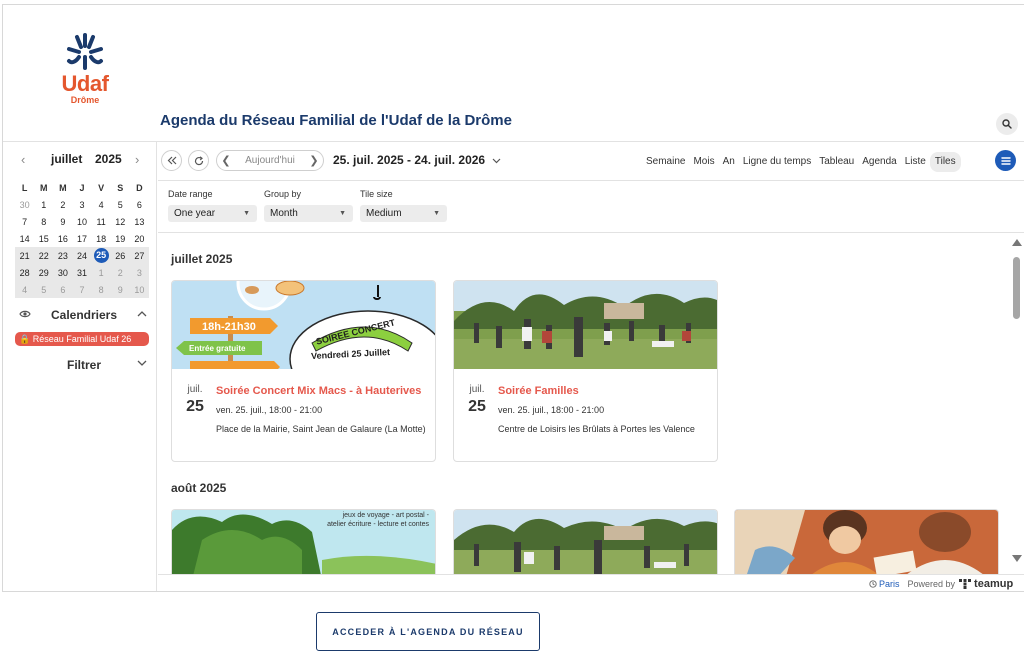  Describe the element at coordinates (314, 160) in the screenshot. I see `next-period-button: ❯` at that location.